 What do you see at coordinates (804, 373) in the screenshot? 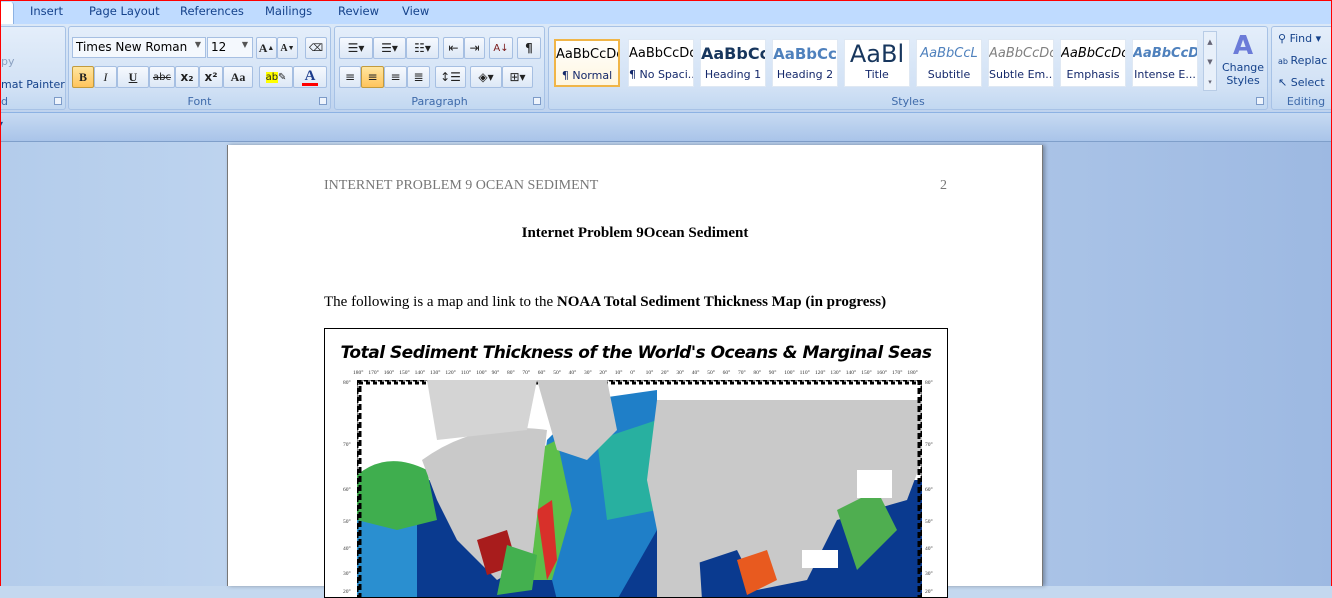
I see `longitude-label: 110°` at bounding box center [804, 373].